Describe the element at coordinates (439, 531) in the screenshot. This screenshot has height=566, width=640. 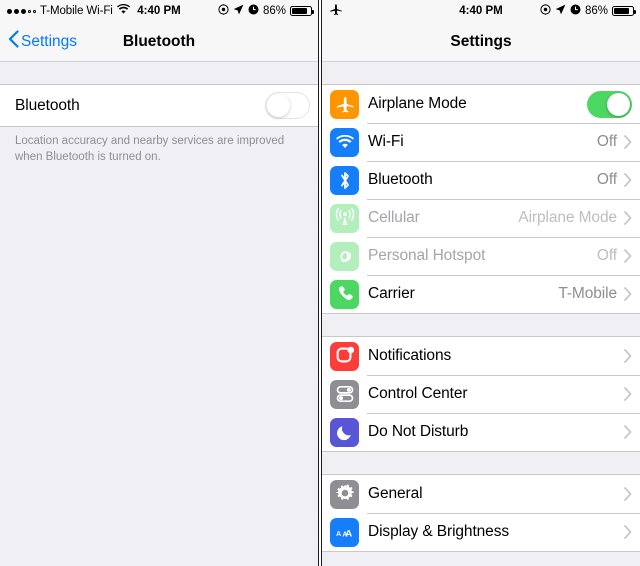
I see `settings-row-label: Display & Brightness` at that location.